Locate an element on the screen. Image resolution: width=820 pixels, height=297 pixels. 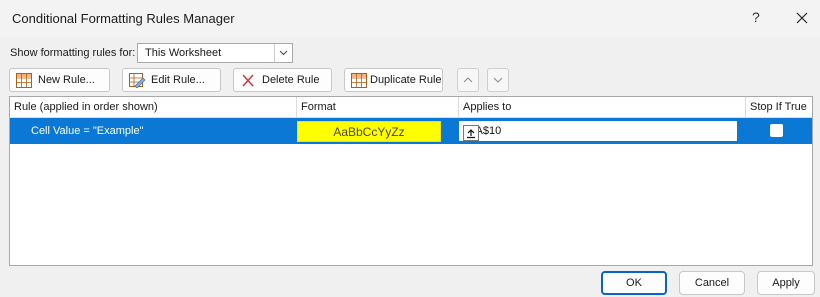
move-down-button is located at coordinates (498, 80).